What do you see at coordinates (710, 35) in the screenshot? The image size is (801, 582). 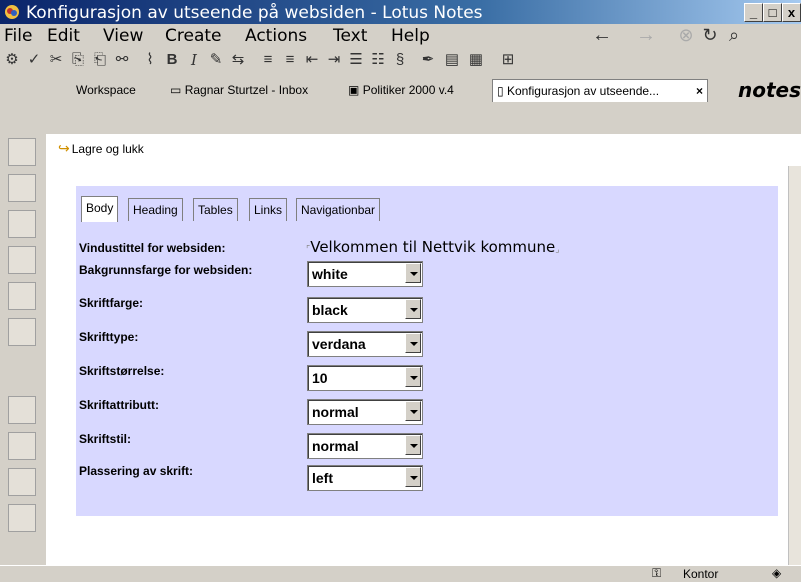 I see `refresh-icon: ↻` at bounding box center [710, 35].